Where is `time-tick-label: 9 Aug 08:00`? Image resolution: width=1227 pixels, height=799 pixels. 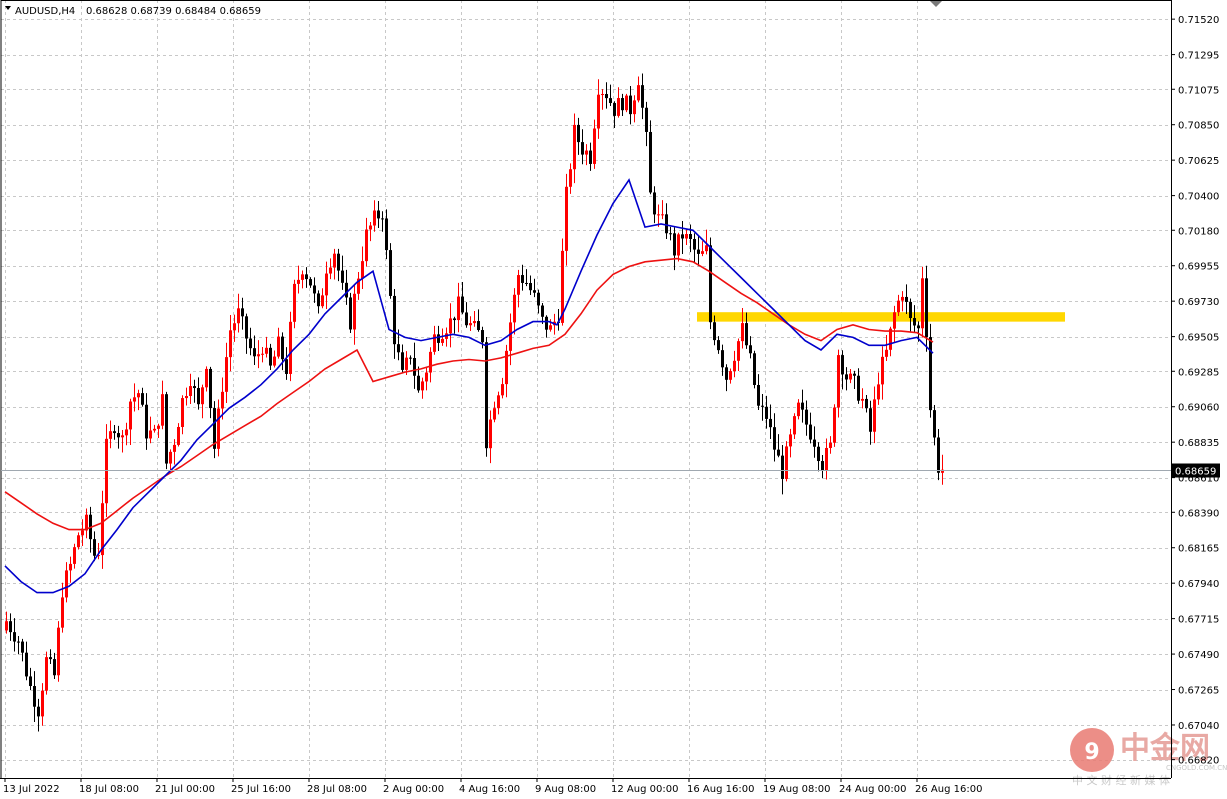 time-tick-label: 9 Aug 08:00 is located at coordinates (565, 789).